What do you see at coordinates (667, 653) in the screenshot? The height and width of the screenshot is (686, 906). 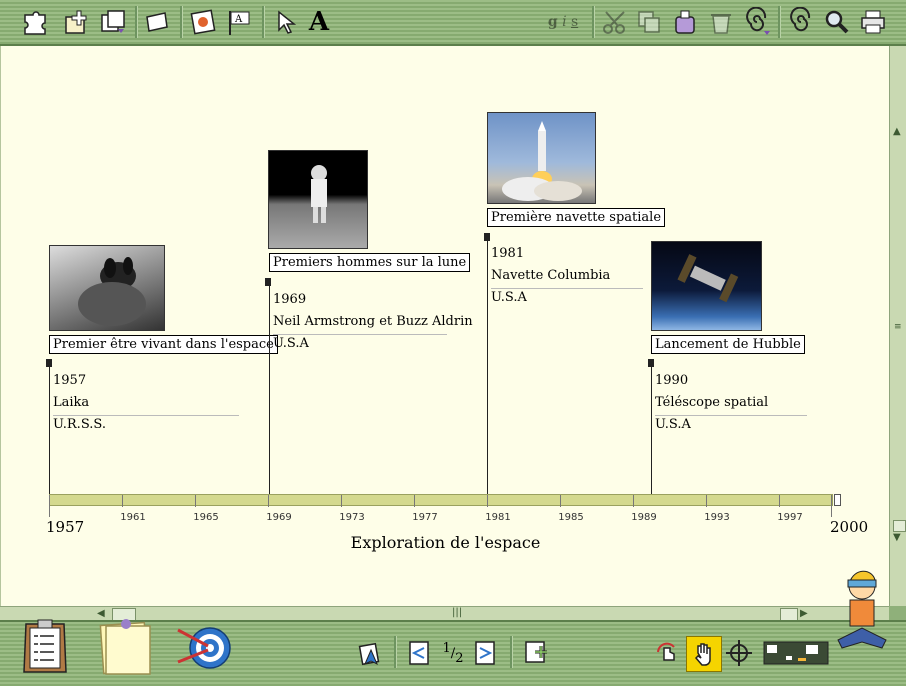 I see `rotate-hand-icon` at bounding box center [667, 653].